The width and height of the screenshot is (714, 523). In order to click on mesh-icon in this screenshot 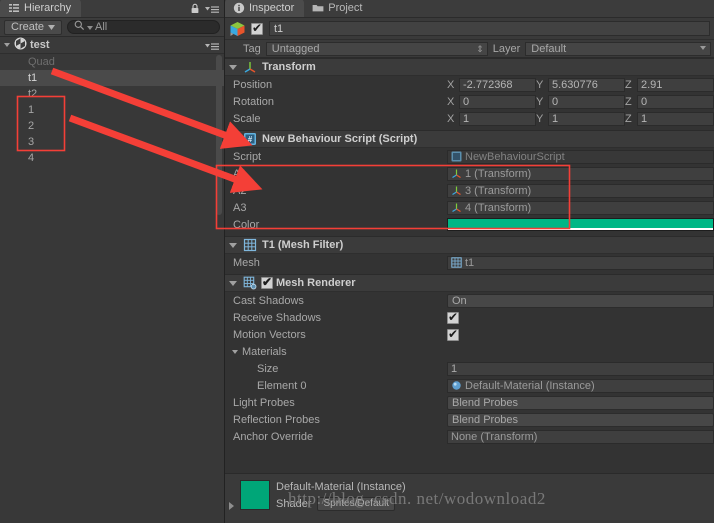, I will do `click(456, 262)`.